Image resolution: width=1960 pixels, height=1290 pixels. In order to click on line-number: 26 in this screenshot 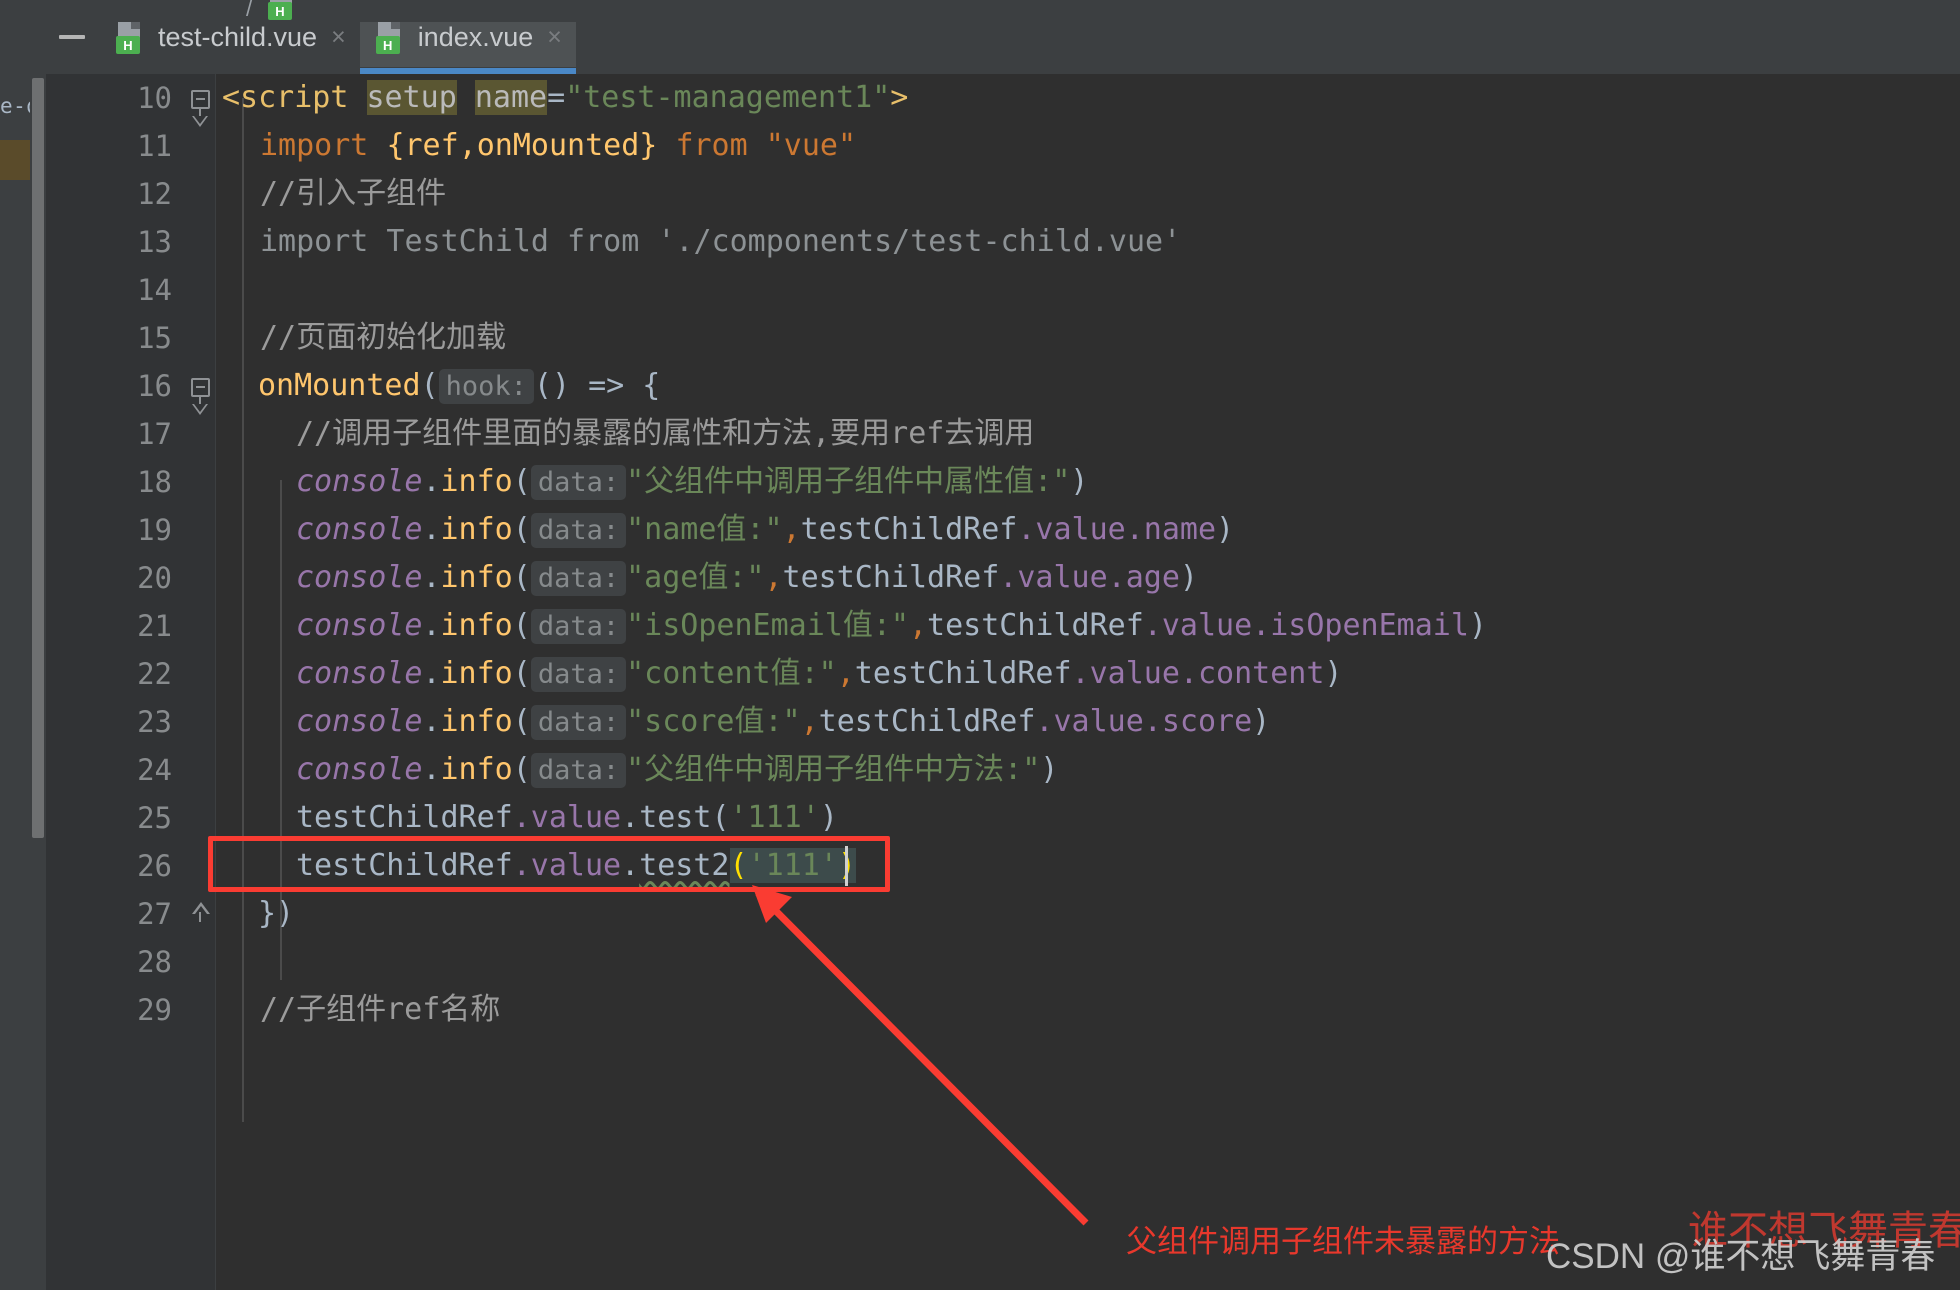, I will do `click(154, 866)`.